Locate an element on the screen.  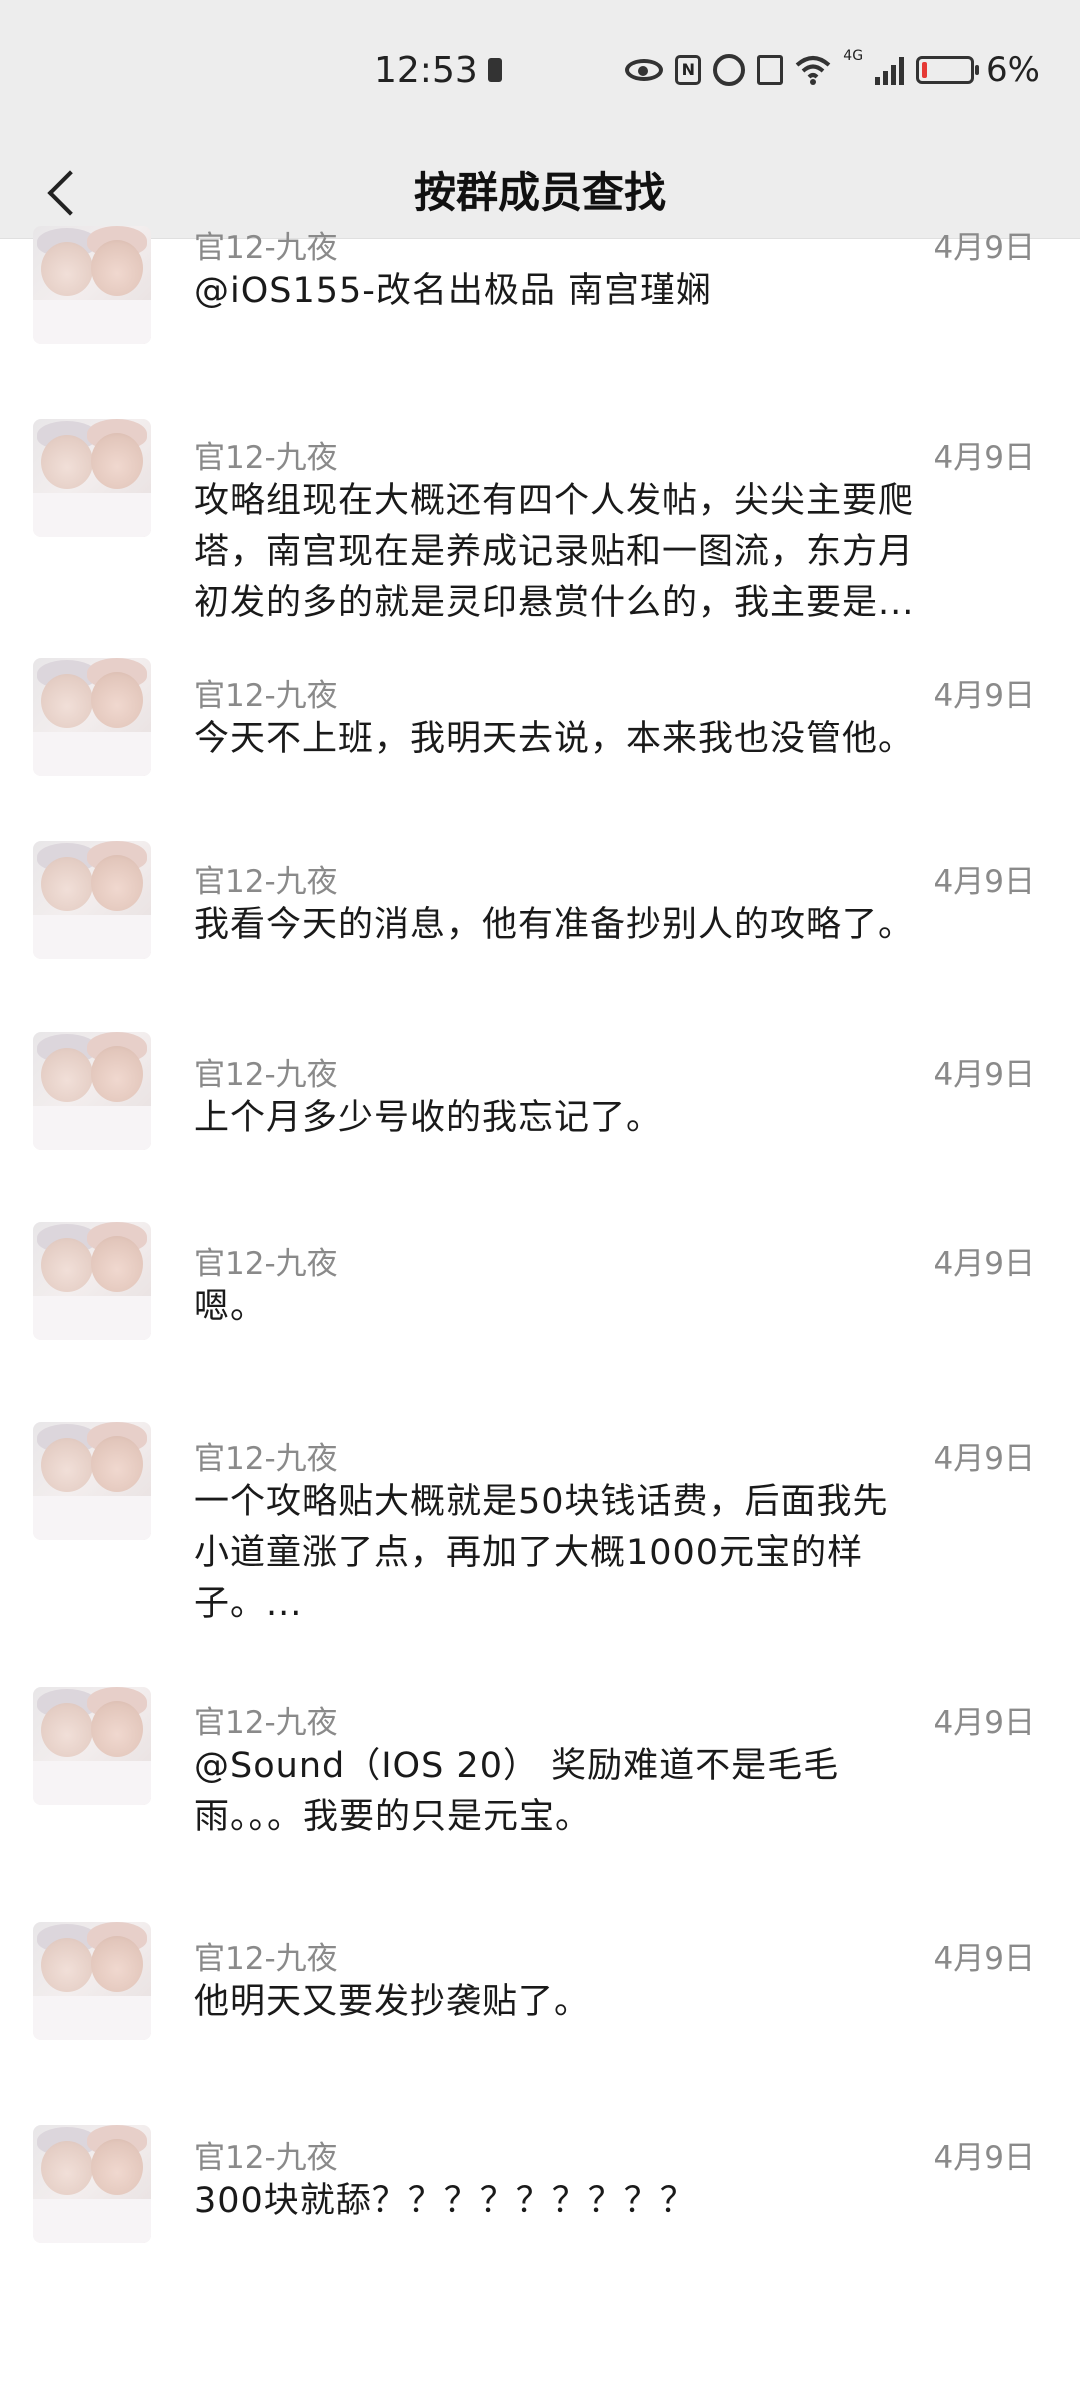
message-line: 嗯。 is located at coordinates (230, 1307).